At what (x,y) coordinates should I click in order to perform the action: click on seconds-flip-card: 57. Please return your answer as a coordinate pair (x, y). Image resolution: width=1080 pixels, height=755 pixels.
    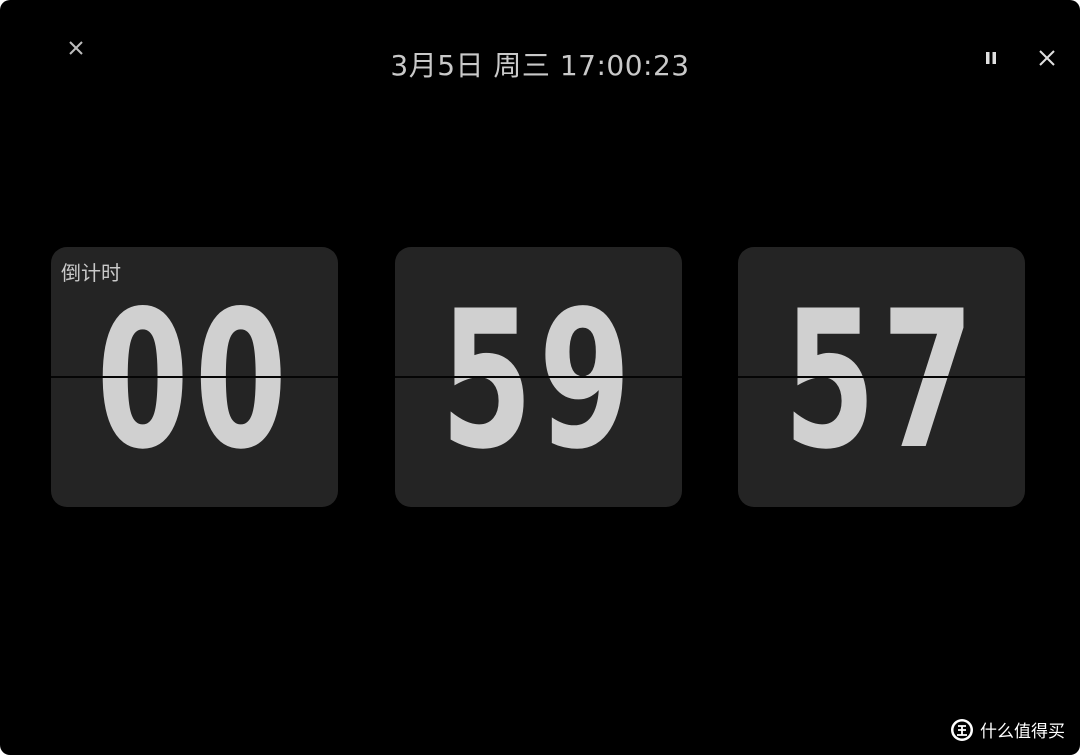
    Looking at the image, I should click on (881, 377).